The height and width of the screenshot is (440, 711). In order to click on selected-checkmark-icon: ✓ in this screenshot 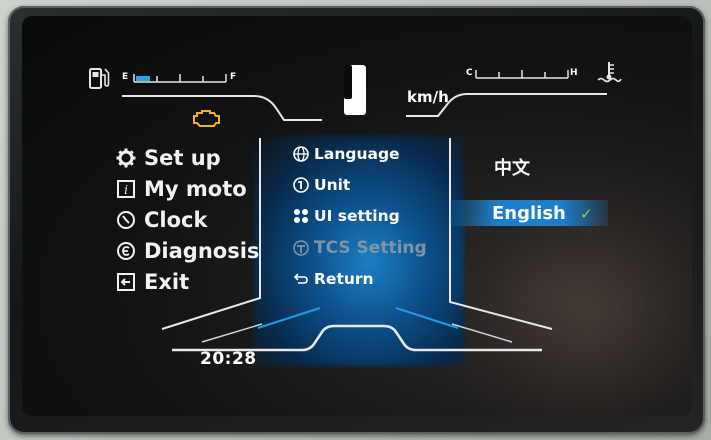, I will do `click(586, 214)`.